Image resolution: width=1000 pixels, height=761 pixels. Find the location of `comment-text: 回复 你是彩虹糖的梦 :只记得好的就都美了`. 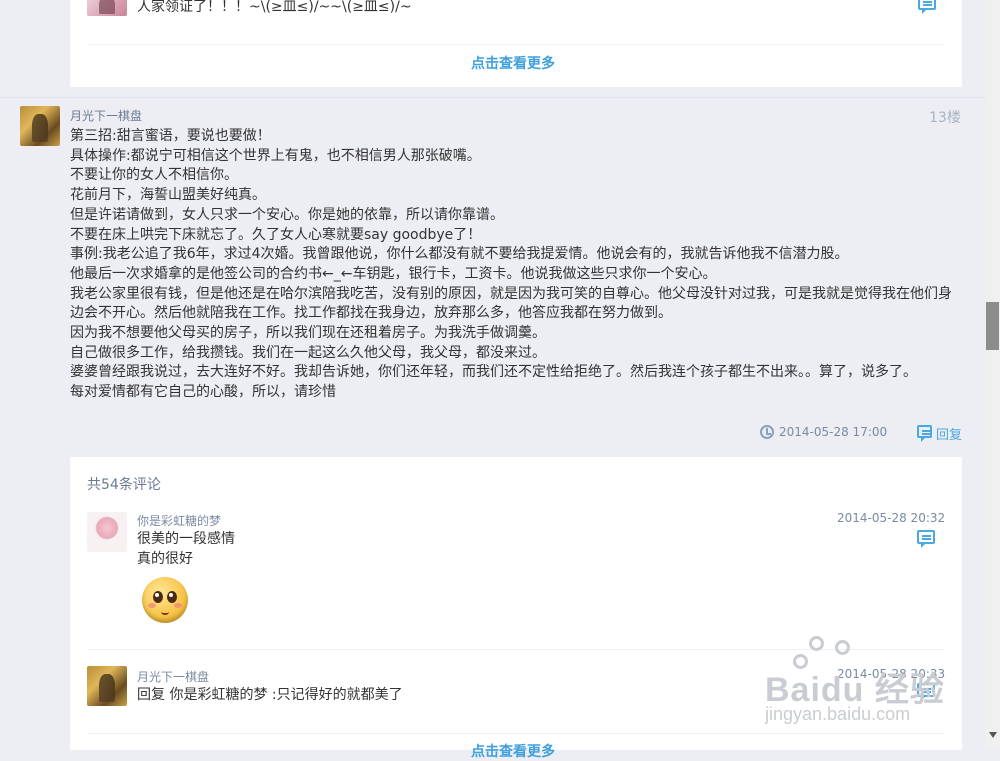

comment-text: 回复 你是彩虹糖的梦 :只记得好的就都美了 is located at coordinates (270, 695).